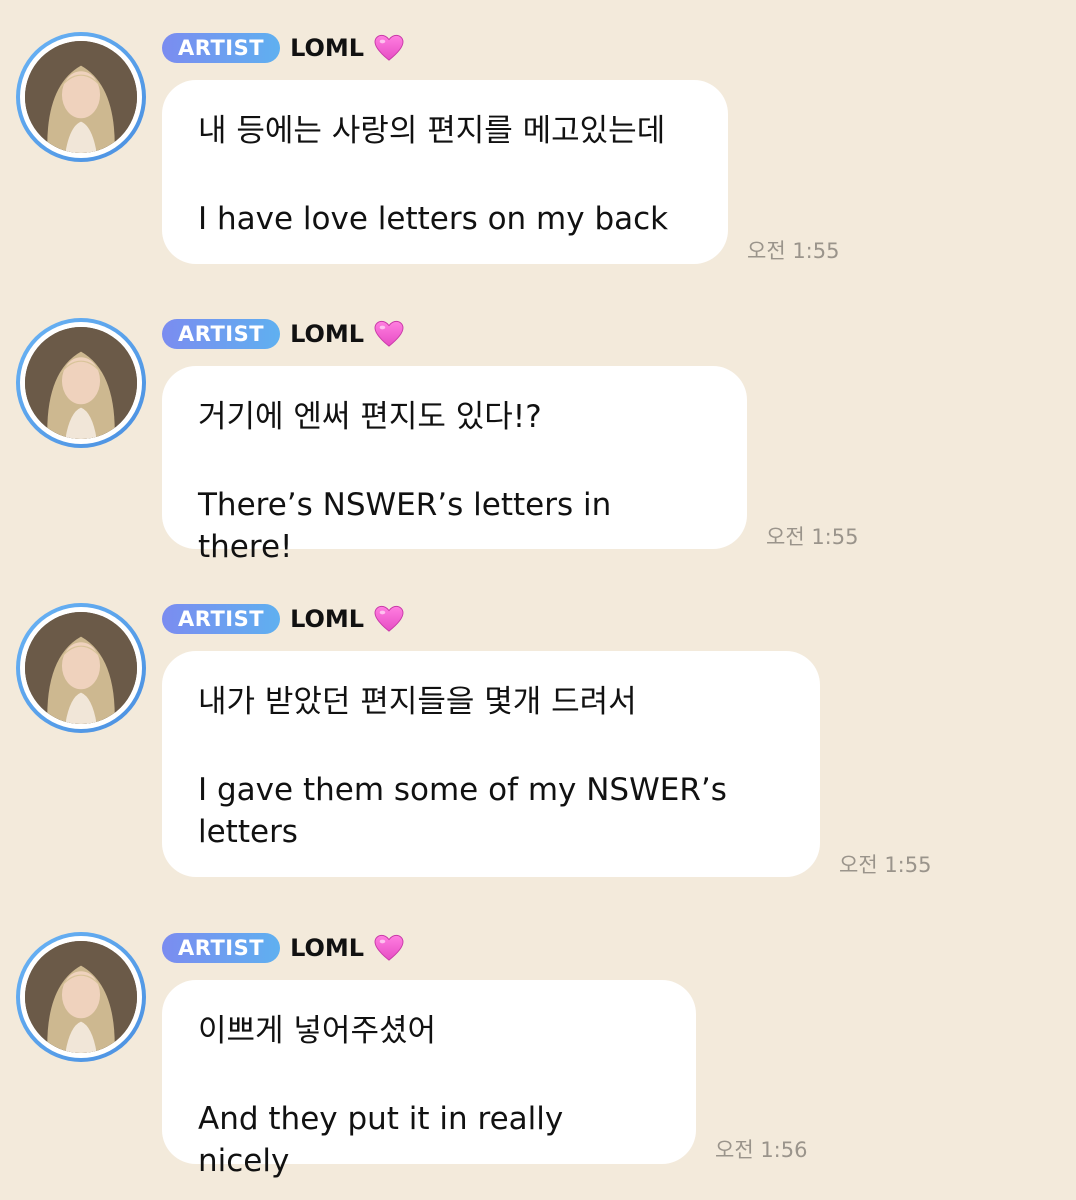  What do you see at coordinates (433, 219) in the screenshot?
I see `message-english-text: I have love letters on my back` at bounding box center [433, 219].